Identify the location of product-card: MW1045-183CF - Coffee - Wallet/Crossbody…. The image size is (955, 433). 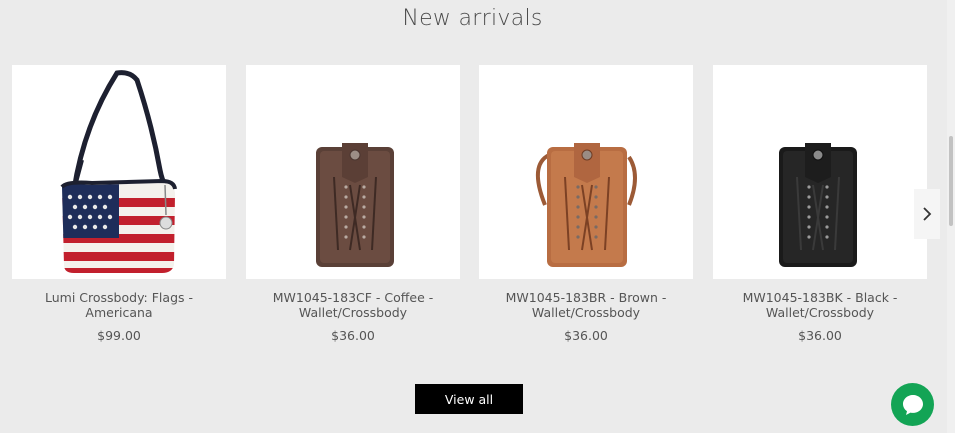
(353, 204).